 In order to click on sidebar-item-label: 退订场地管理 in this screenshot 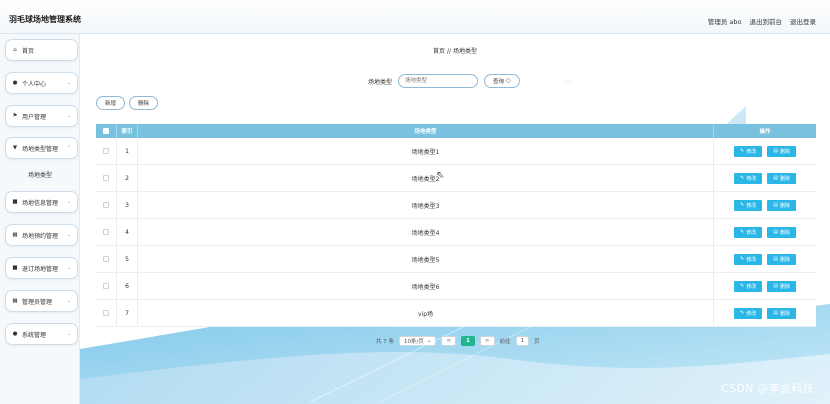, I will do `click(40, 269)`.